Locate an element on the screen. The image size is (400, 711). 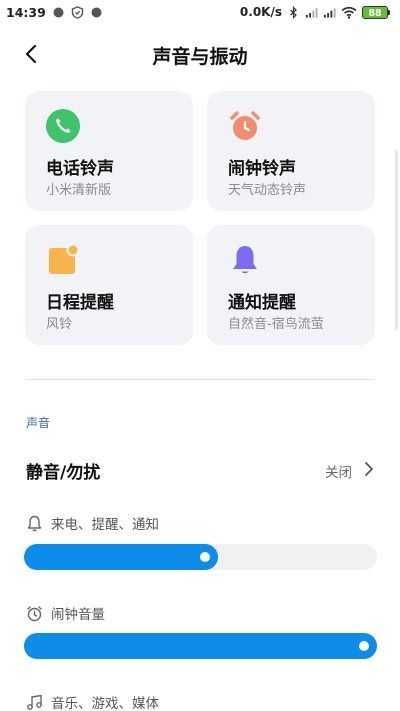
ringer-volume-slider is located at coordinates (200, 557).